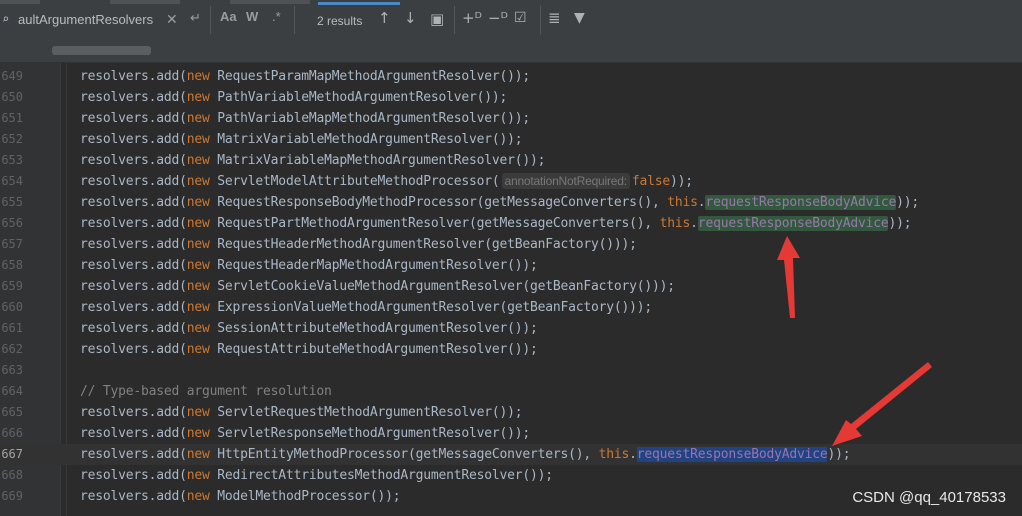  What do you see at coordinates (788, 277) in the screenshot?
I see `annotation-arrow-up` at bounding box center [788, 277].